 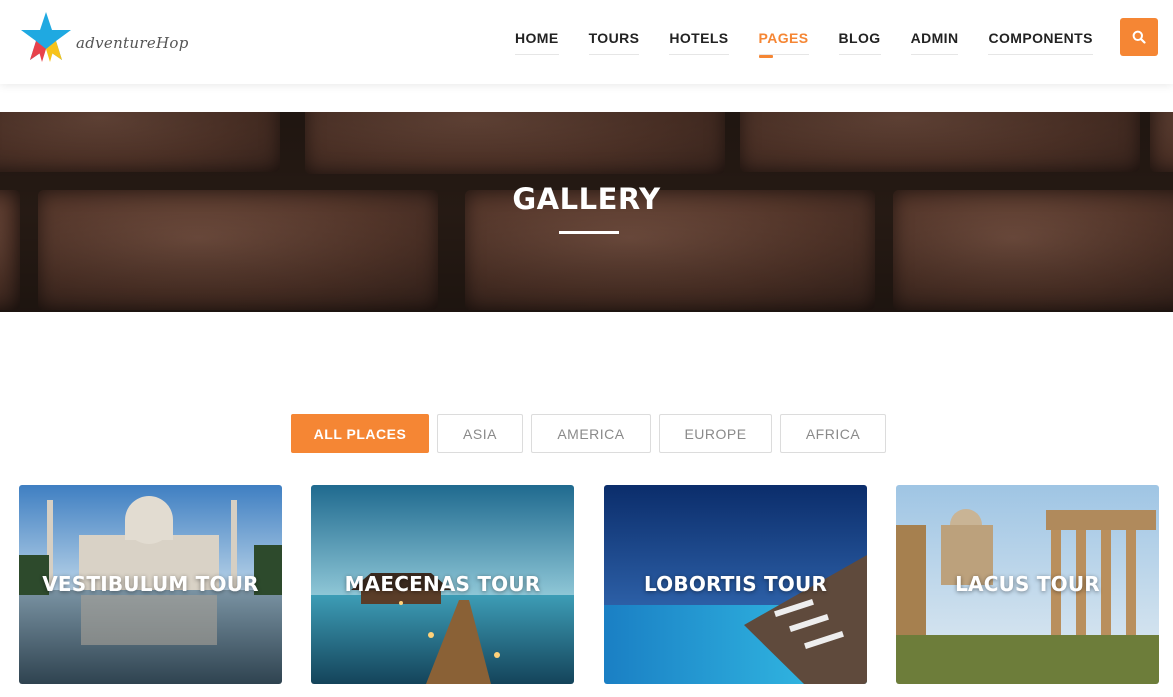 What do you see at coordinates (859, 42) in the screenshot?
I see `nav-blog: BLOG` at bounding box center [859, 42].